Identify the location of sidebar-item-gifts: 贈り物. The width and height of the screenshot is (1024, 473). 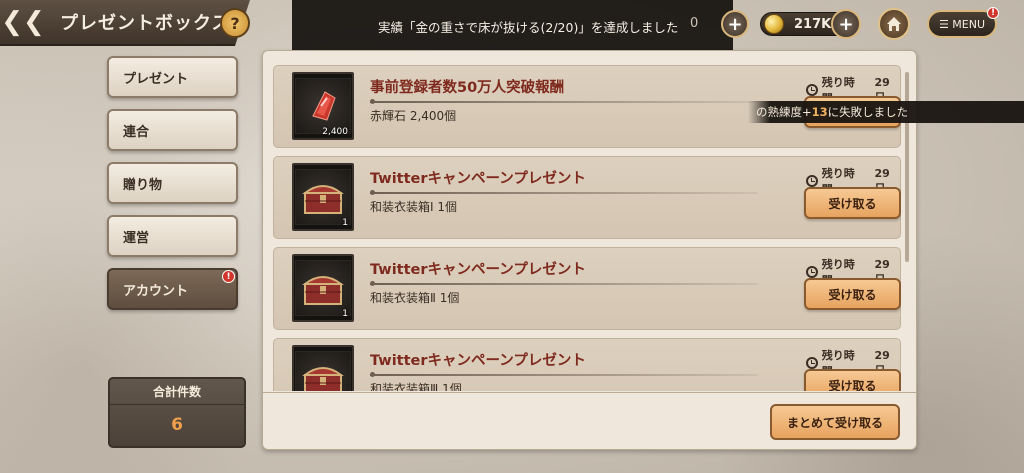
(172, 183).